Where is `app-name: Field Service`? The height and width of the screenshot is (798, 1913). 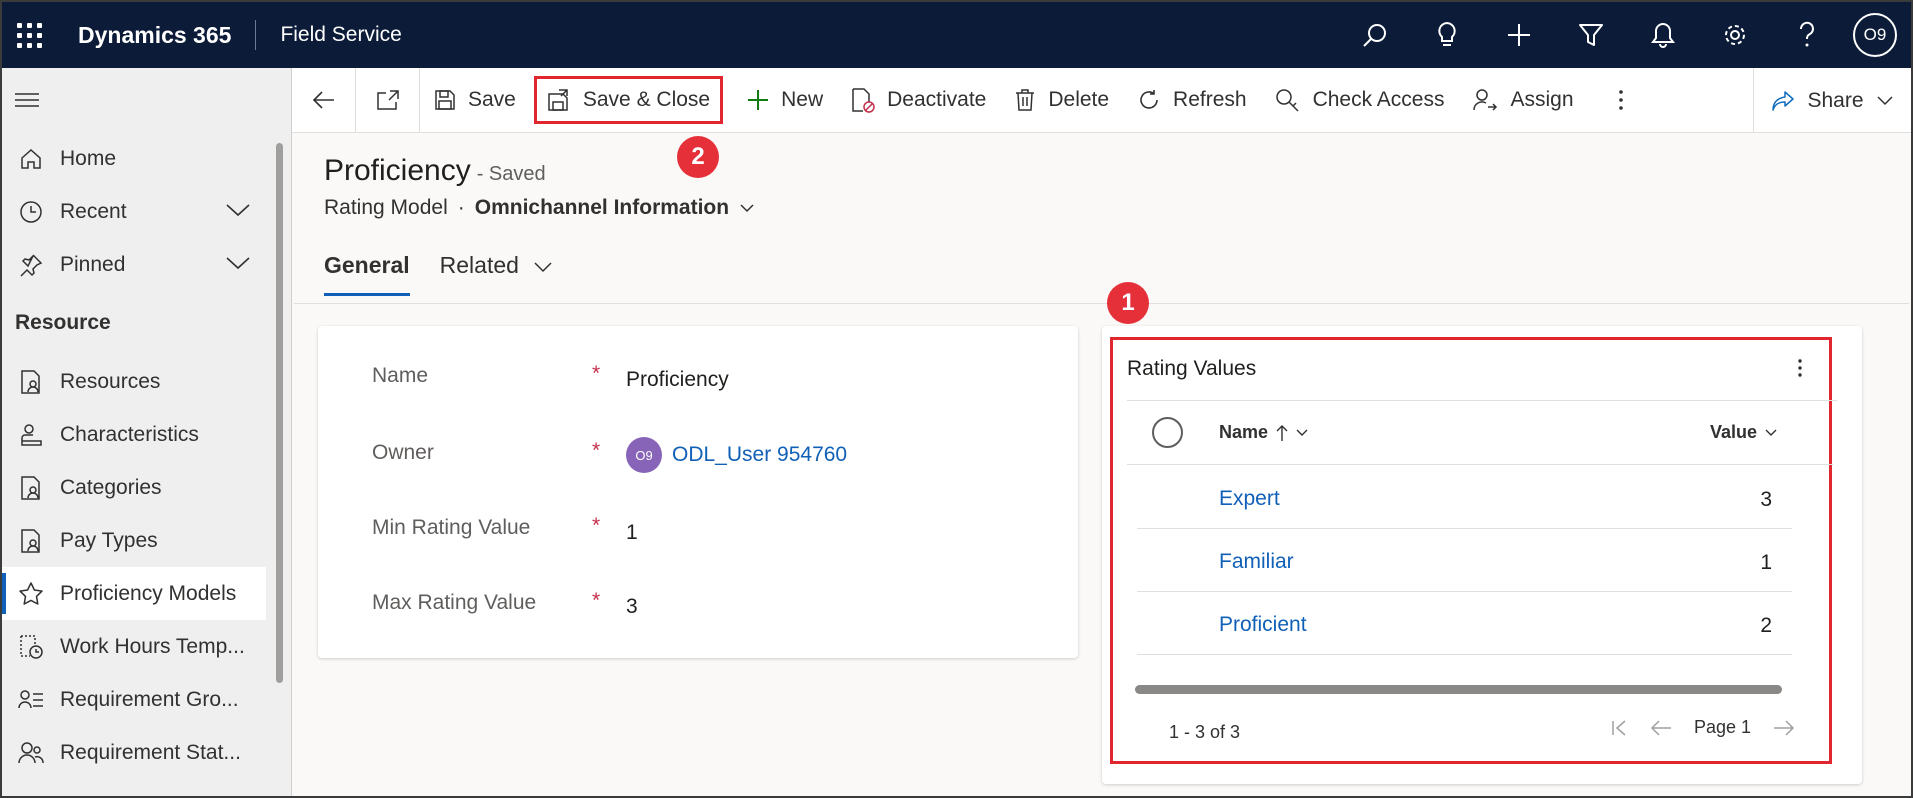 app-name: Field Service is located at coordinates (328, 35).